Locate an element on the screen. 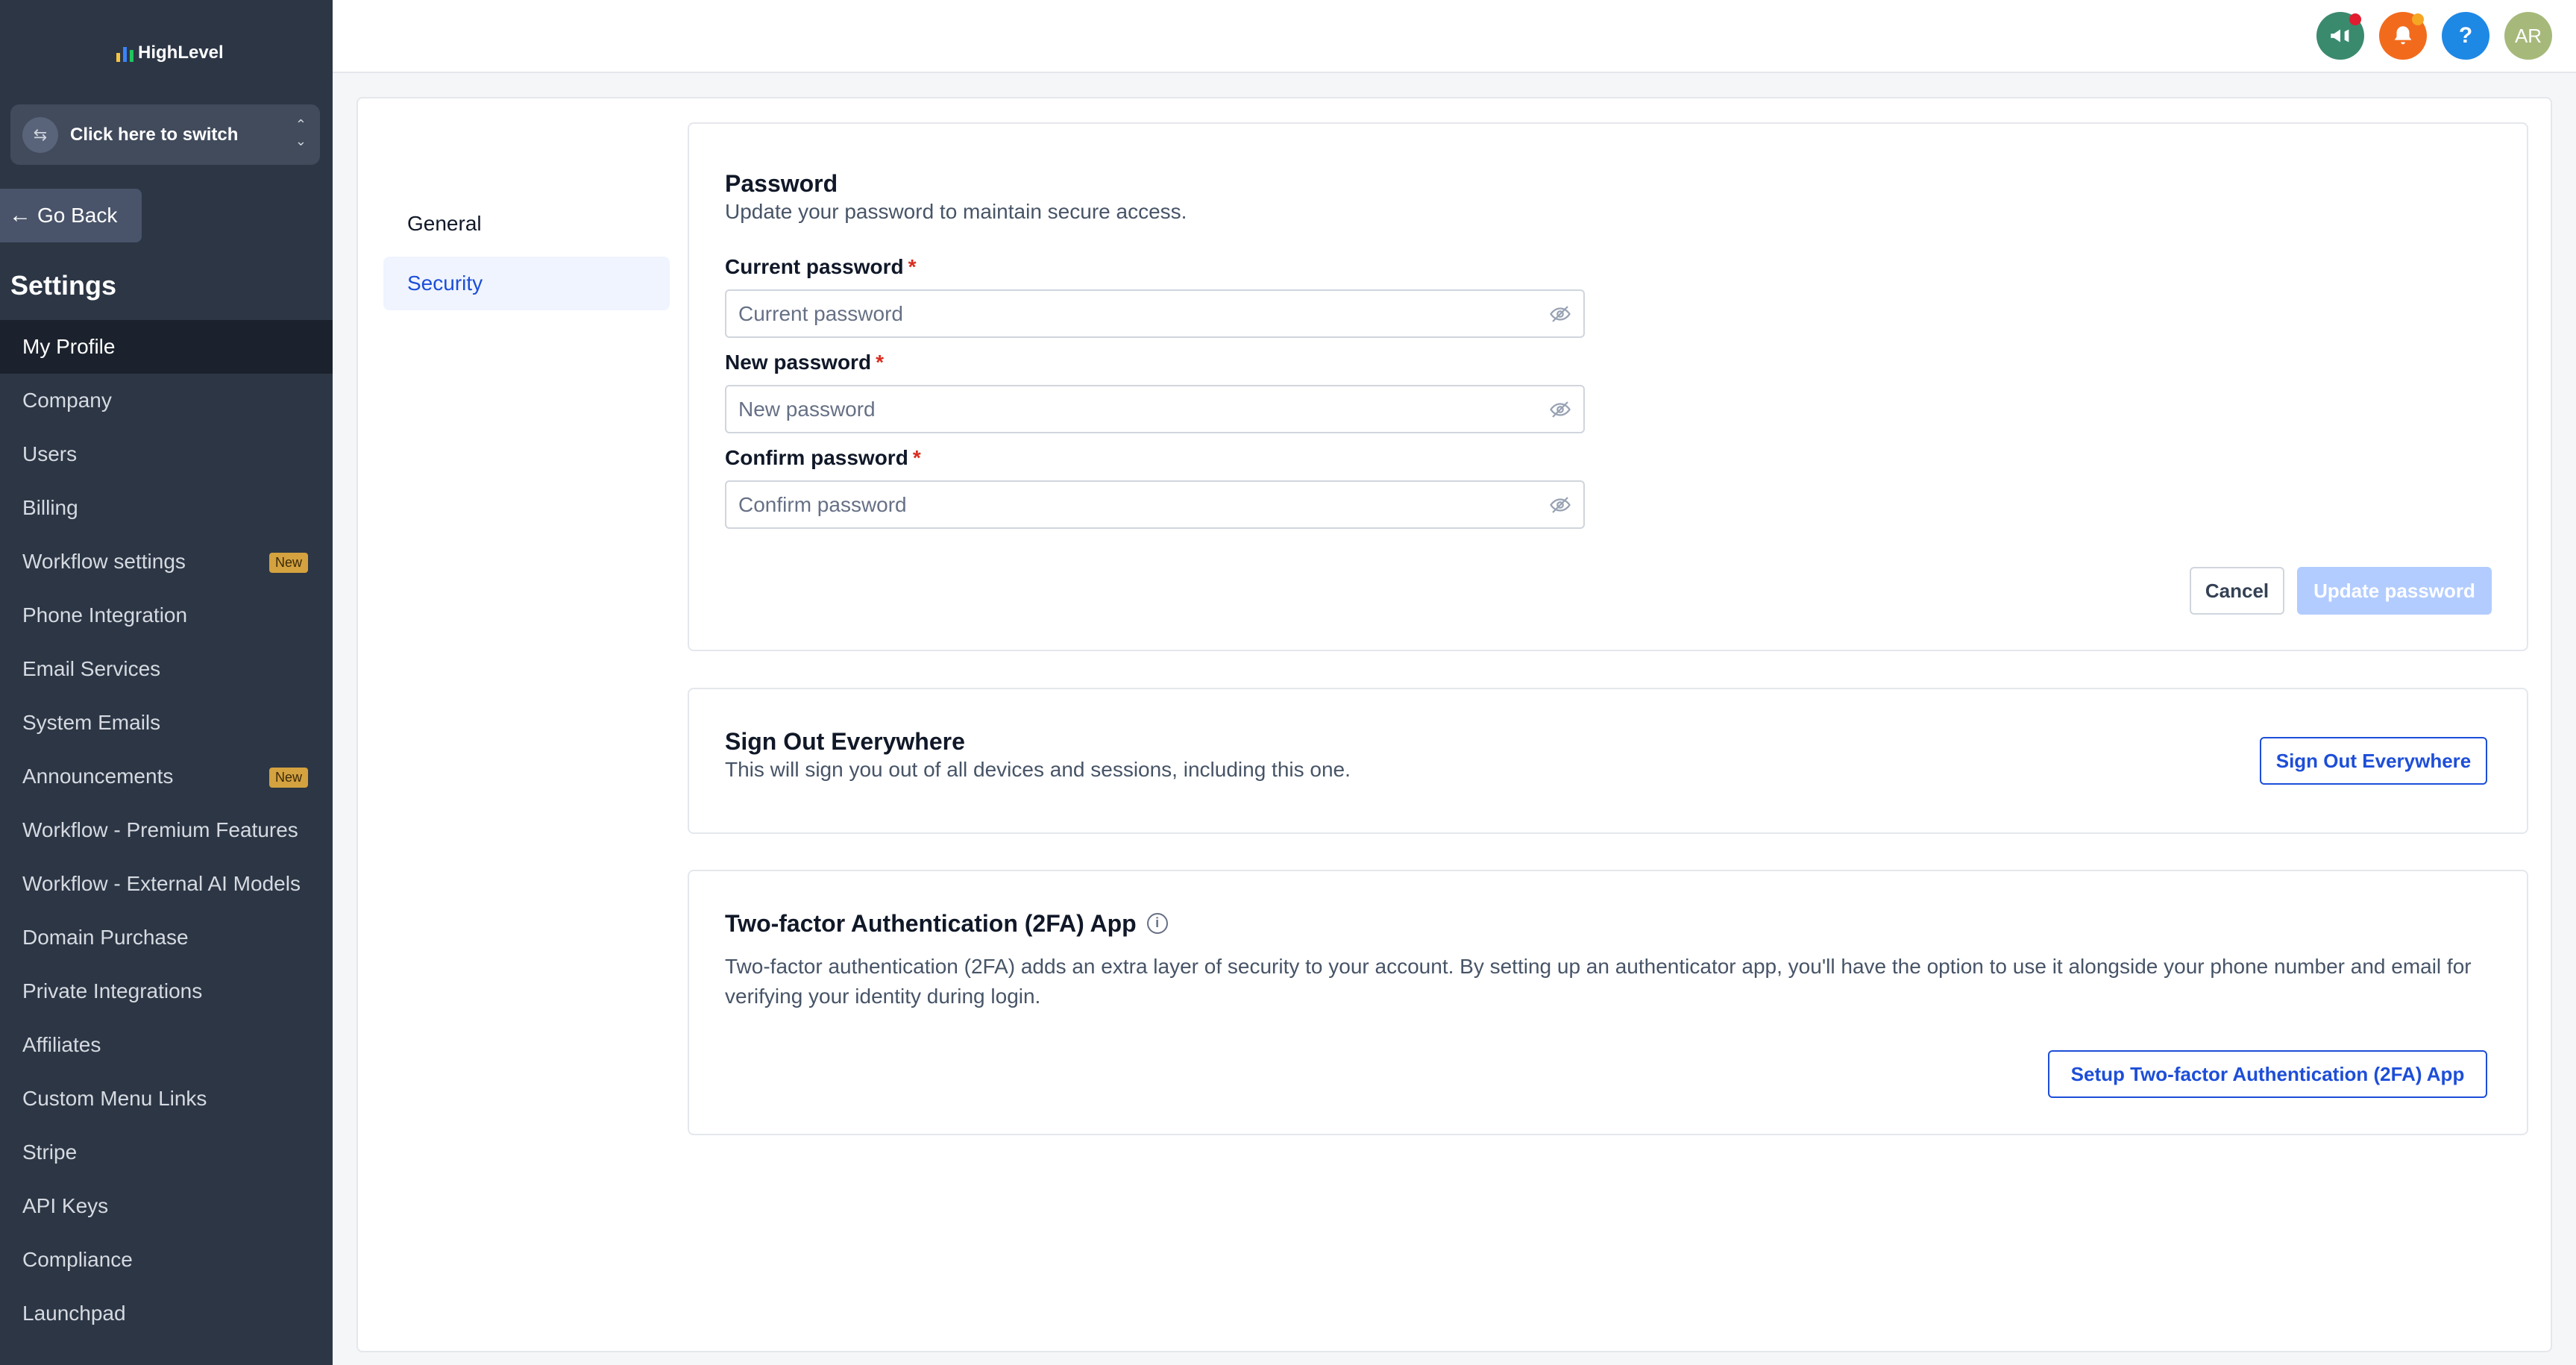 The image size is (2576, 1365). sidebar-item-label: Users is located at coordinates (50, 453).